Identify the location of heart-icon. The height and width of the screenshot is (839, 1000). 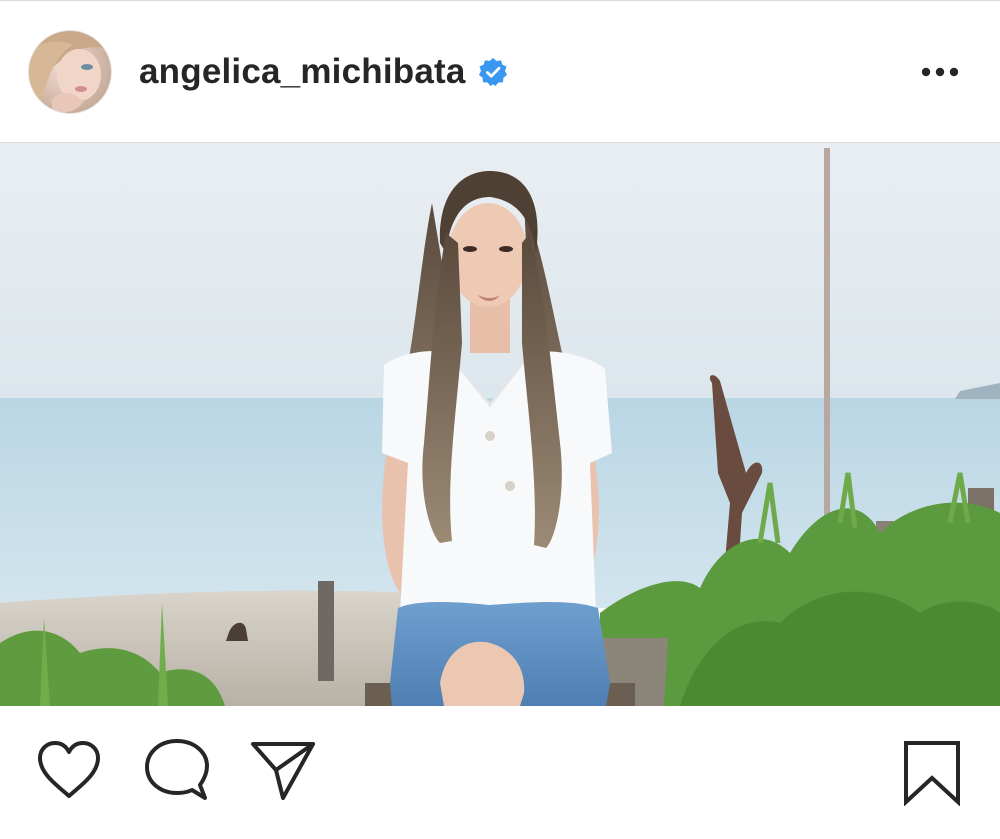
(69, 772).